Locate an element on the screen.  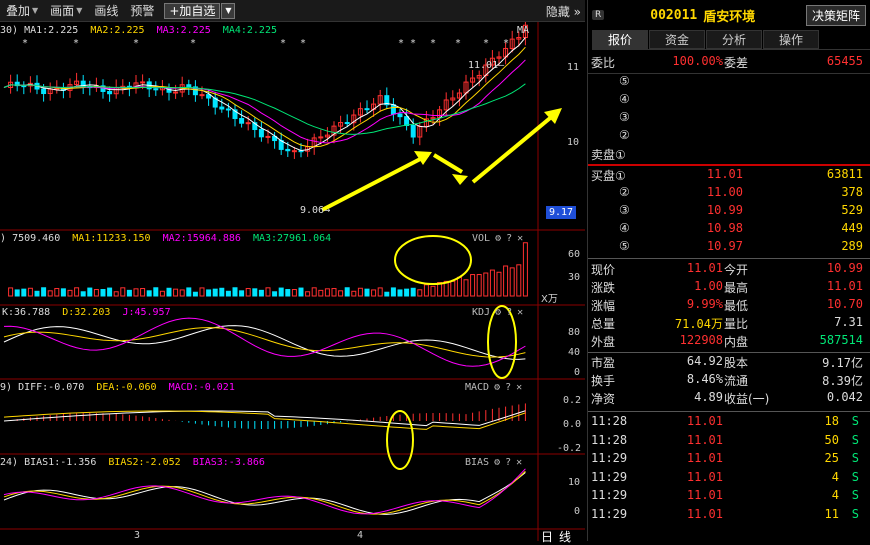
kdj-j-value: J:45.957 is located at coordinates (146, 312).